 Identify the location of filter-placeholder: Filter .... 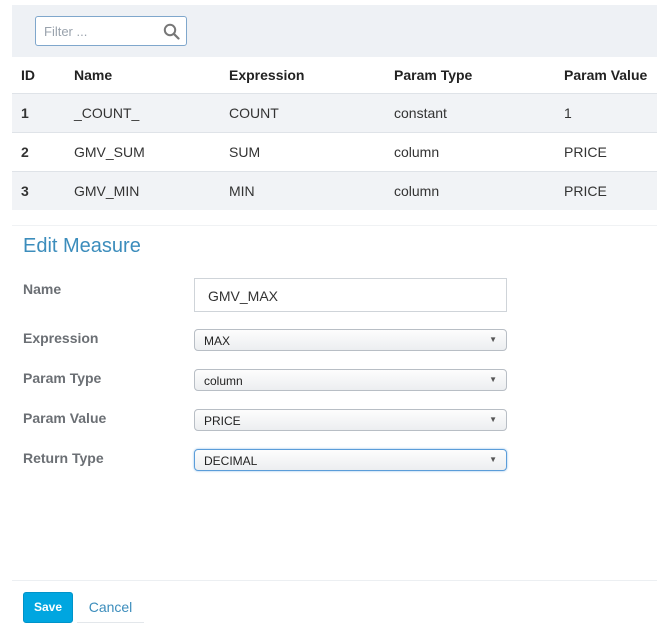
(66, 31).